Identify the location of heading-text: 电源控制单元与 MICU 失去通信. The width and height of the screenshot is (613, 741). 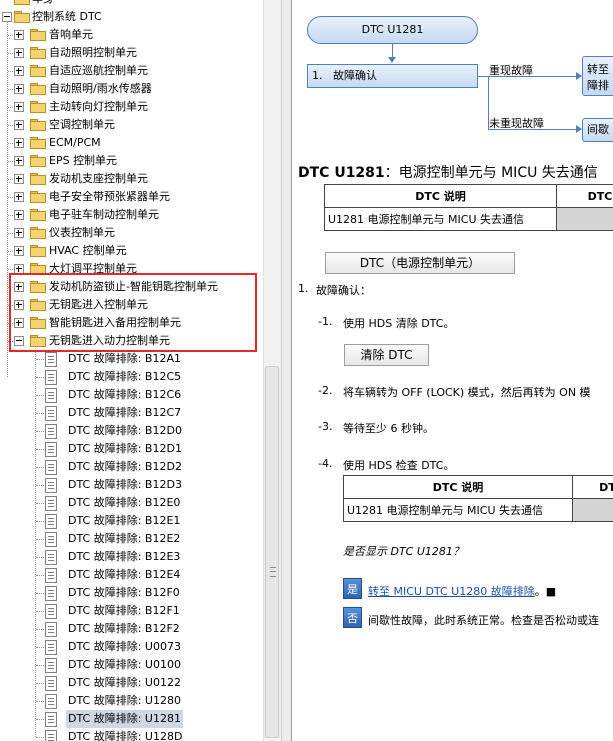
(498, 173).